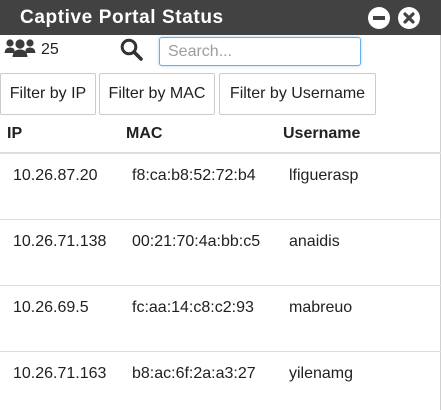 This screenshot has height=410, width=441. I want to click on search-icon, so click(132, 51).